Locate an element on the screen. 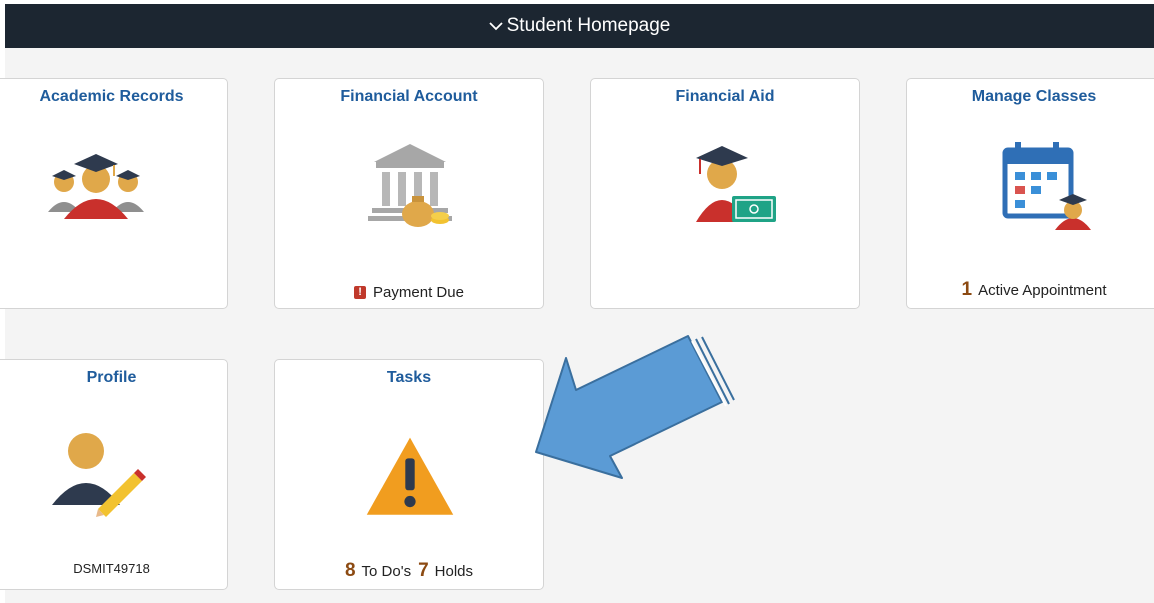 This screenshot has height=603, width=1154. page-header: Student Homepage is located at coordinates (579, 26).